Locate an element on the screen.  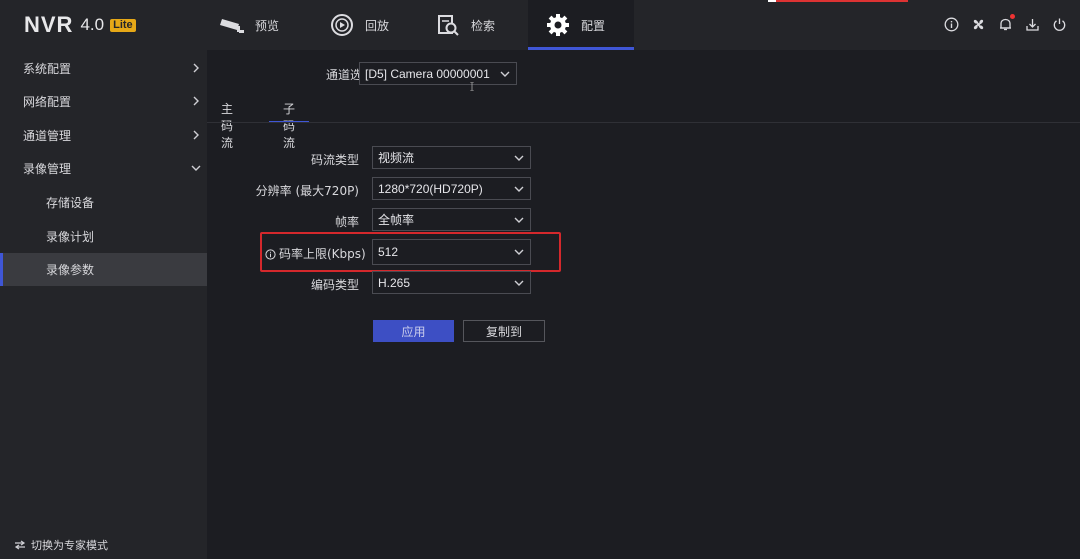
max-bitrate-label: 码率上限(Kbps) is located at coordinates (315, 253).